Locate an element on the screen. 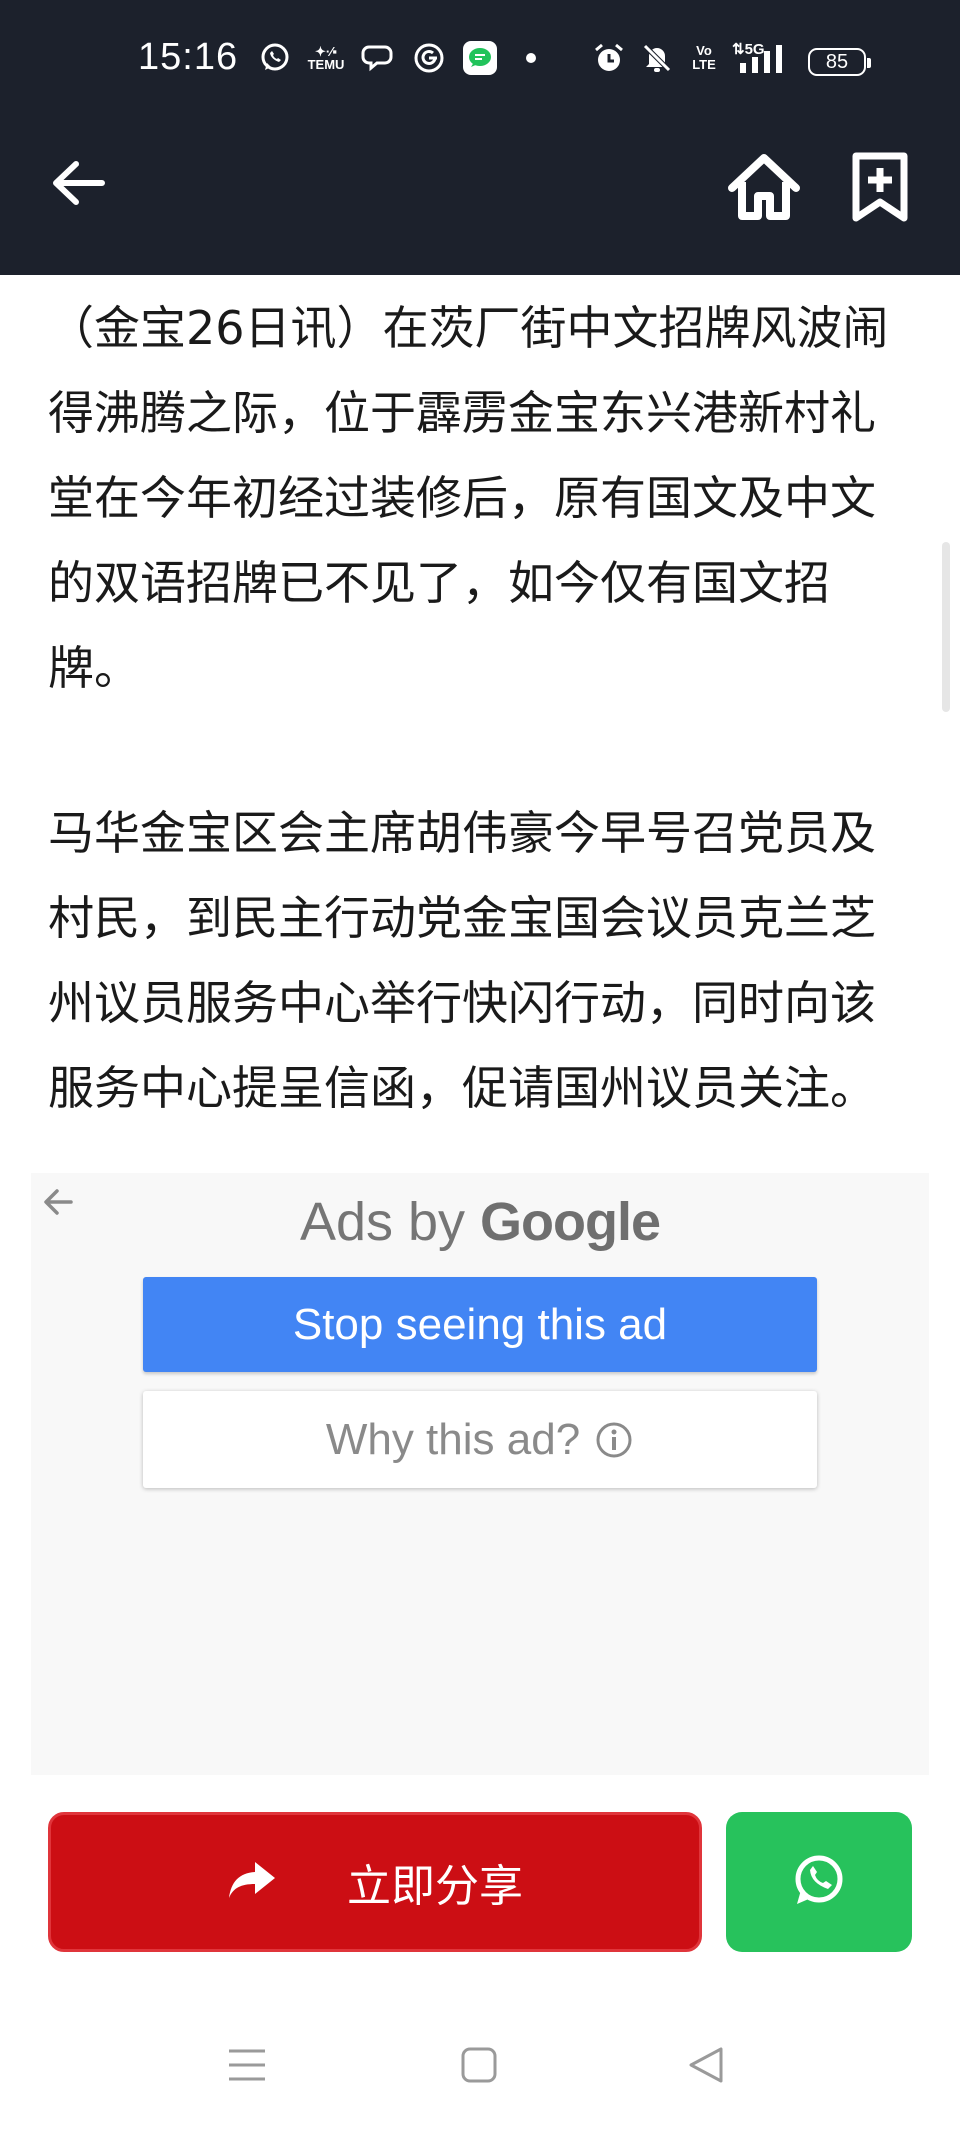 Image resolution: width=960 pixels, height=2133 pixels. stop-seeing-ad-button: Stop seeing this ad is located at coordinates (480, 1324).